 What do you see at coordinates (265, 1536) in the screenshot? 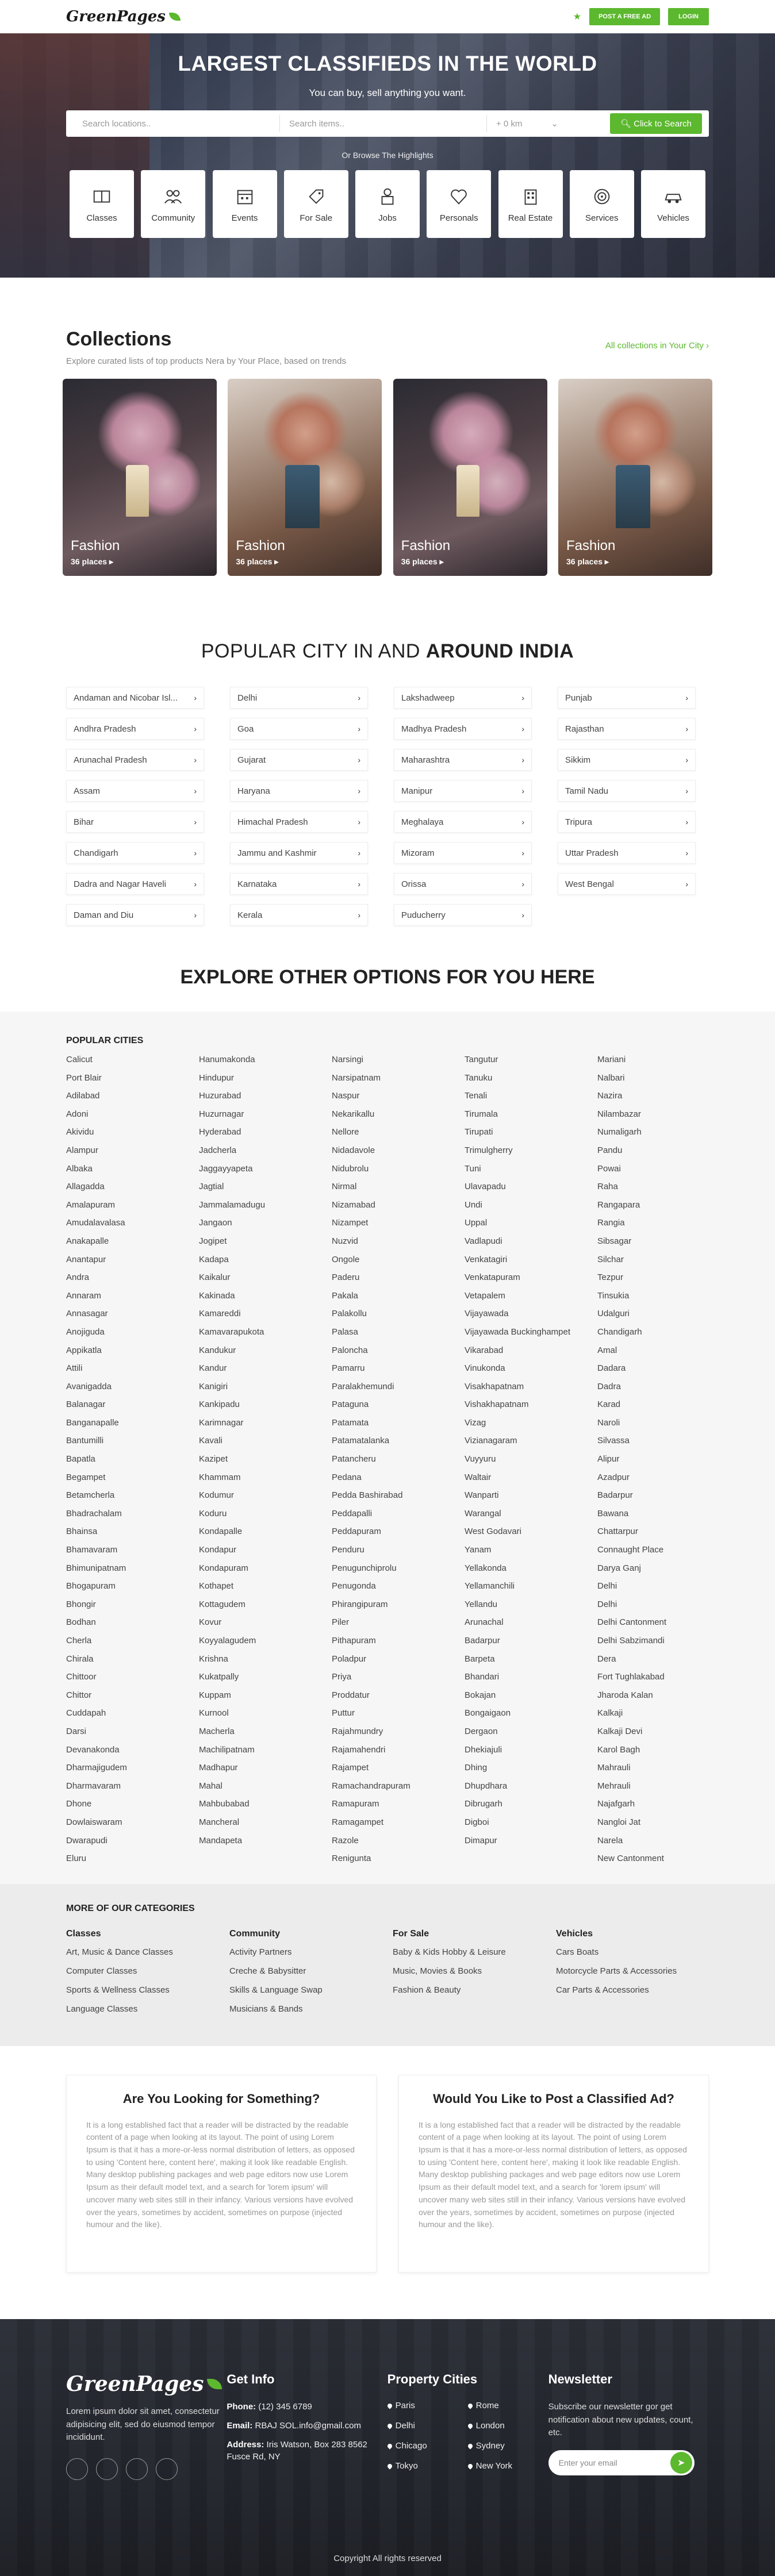
I see `city-link: Kondapalle` at bounding box center [265, 1536].